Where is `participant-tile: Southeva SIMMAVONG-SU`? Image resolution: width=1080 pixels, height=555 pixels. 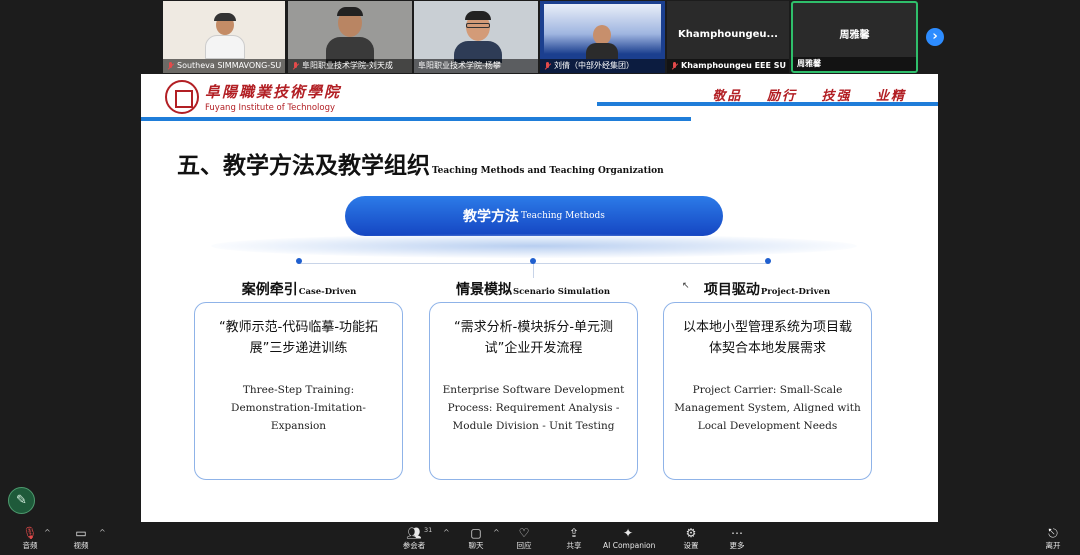 participant-tile: Southeva SIMMAVONG-SU is located at coordinates (224, 37).